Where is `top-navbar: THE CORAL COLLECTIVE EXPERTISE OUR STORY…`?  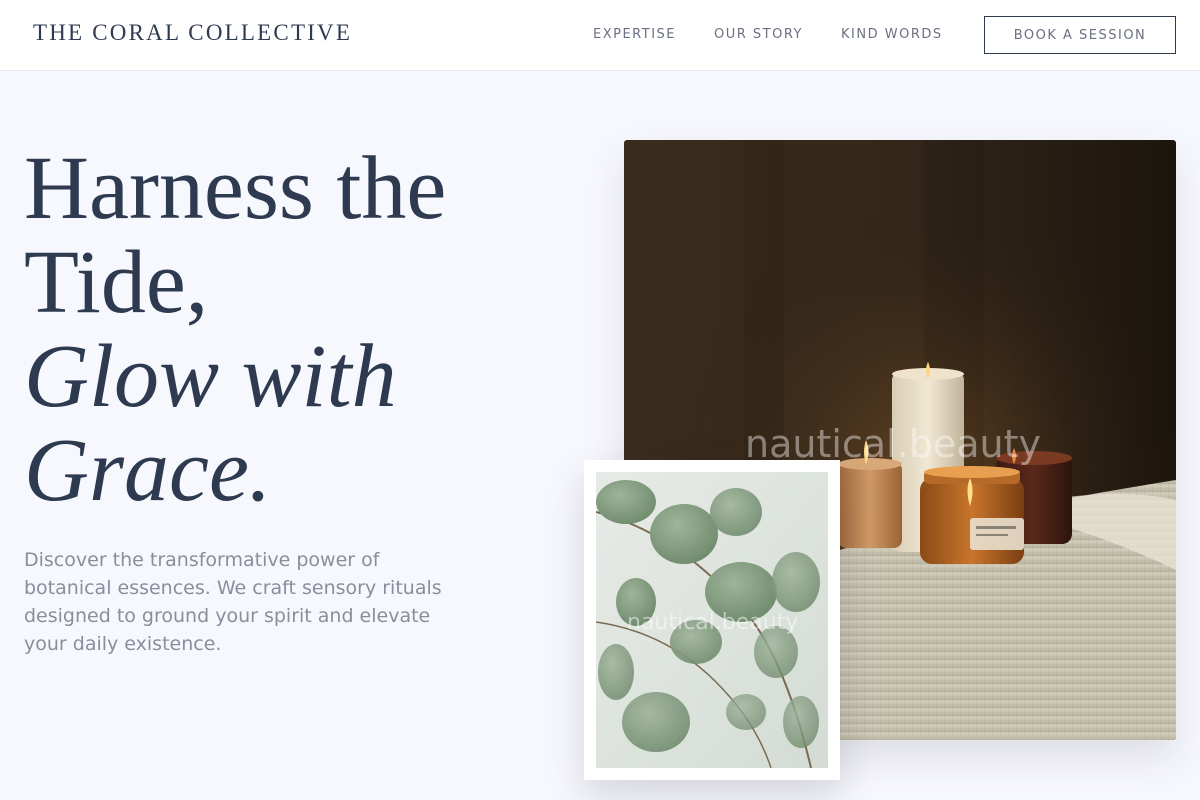 top-navbar: THE CORAL COLLECTIVE EXPERTISE OUR STORY… is located at coordinates (600, 35).